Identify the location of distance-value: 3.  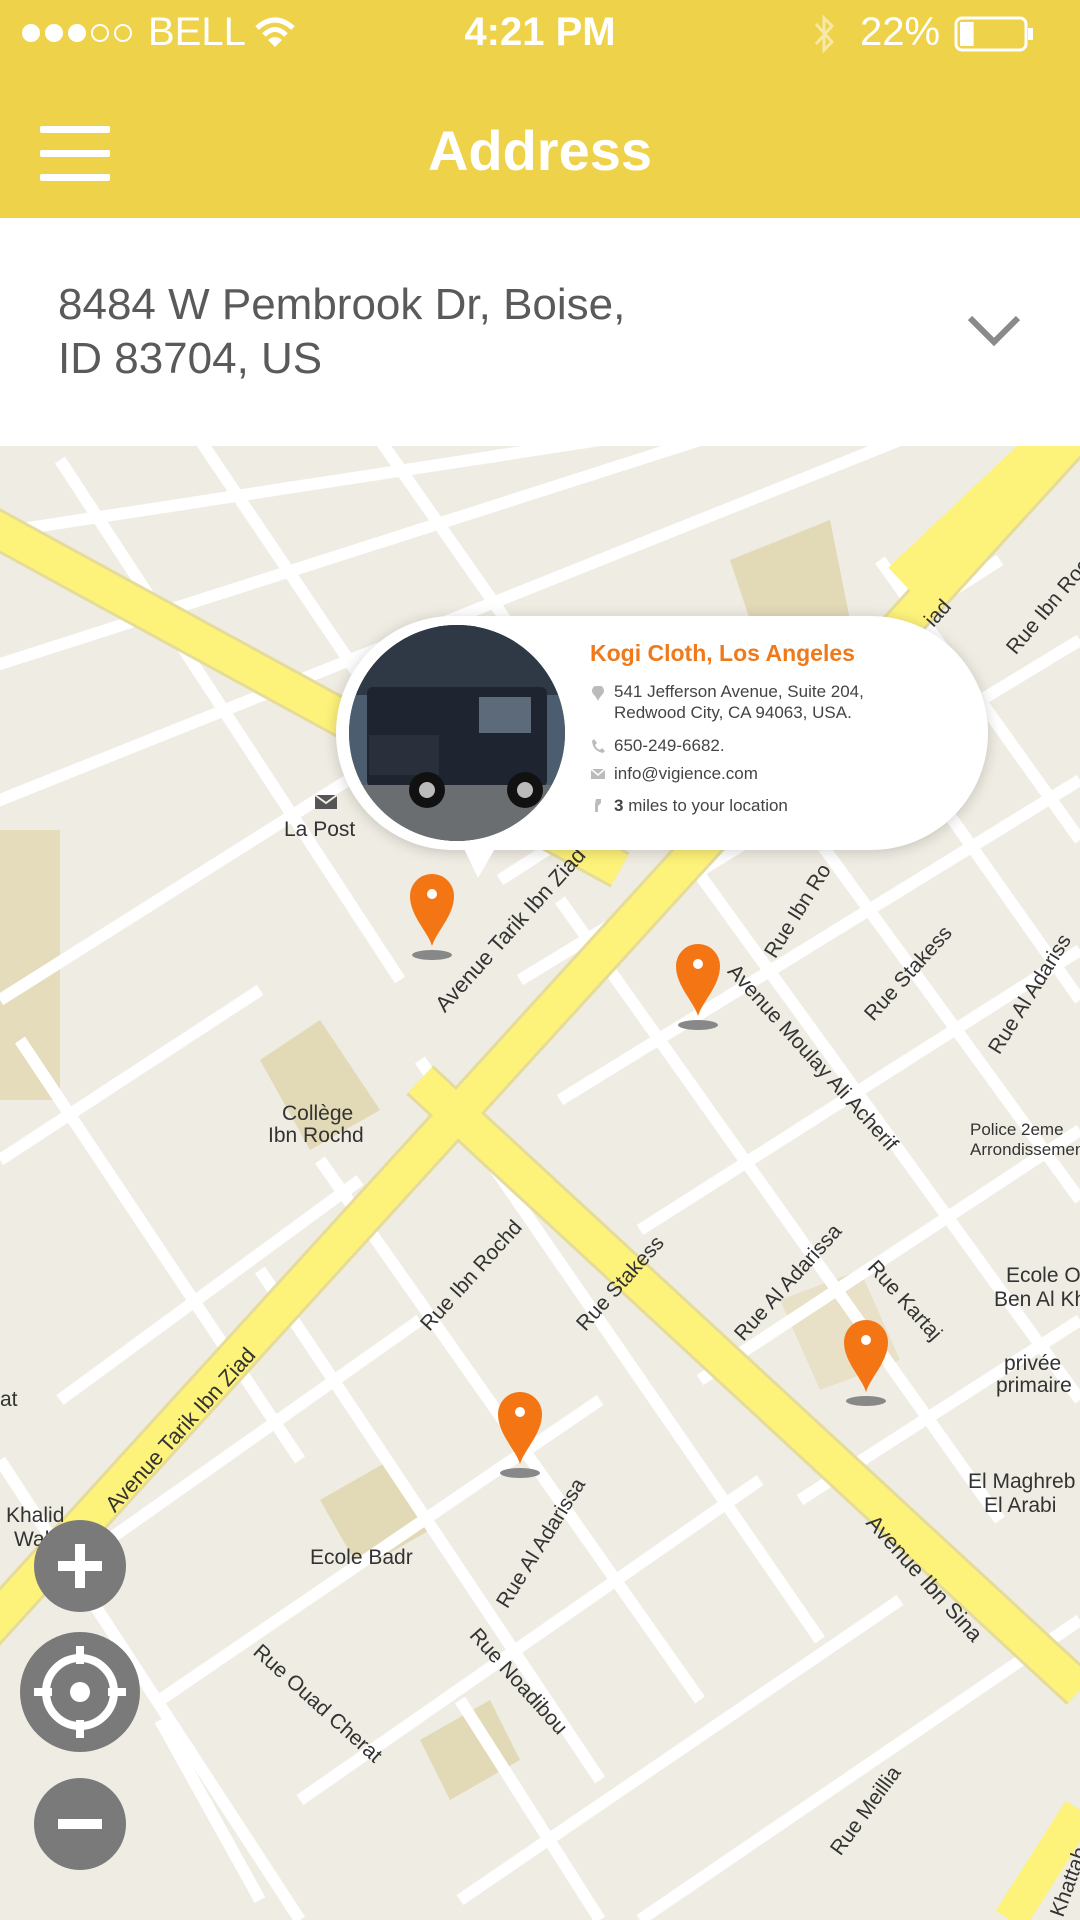
(619, 805).